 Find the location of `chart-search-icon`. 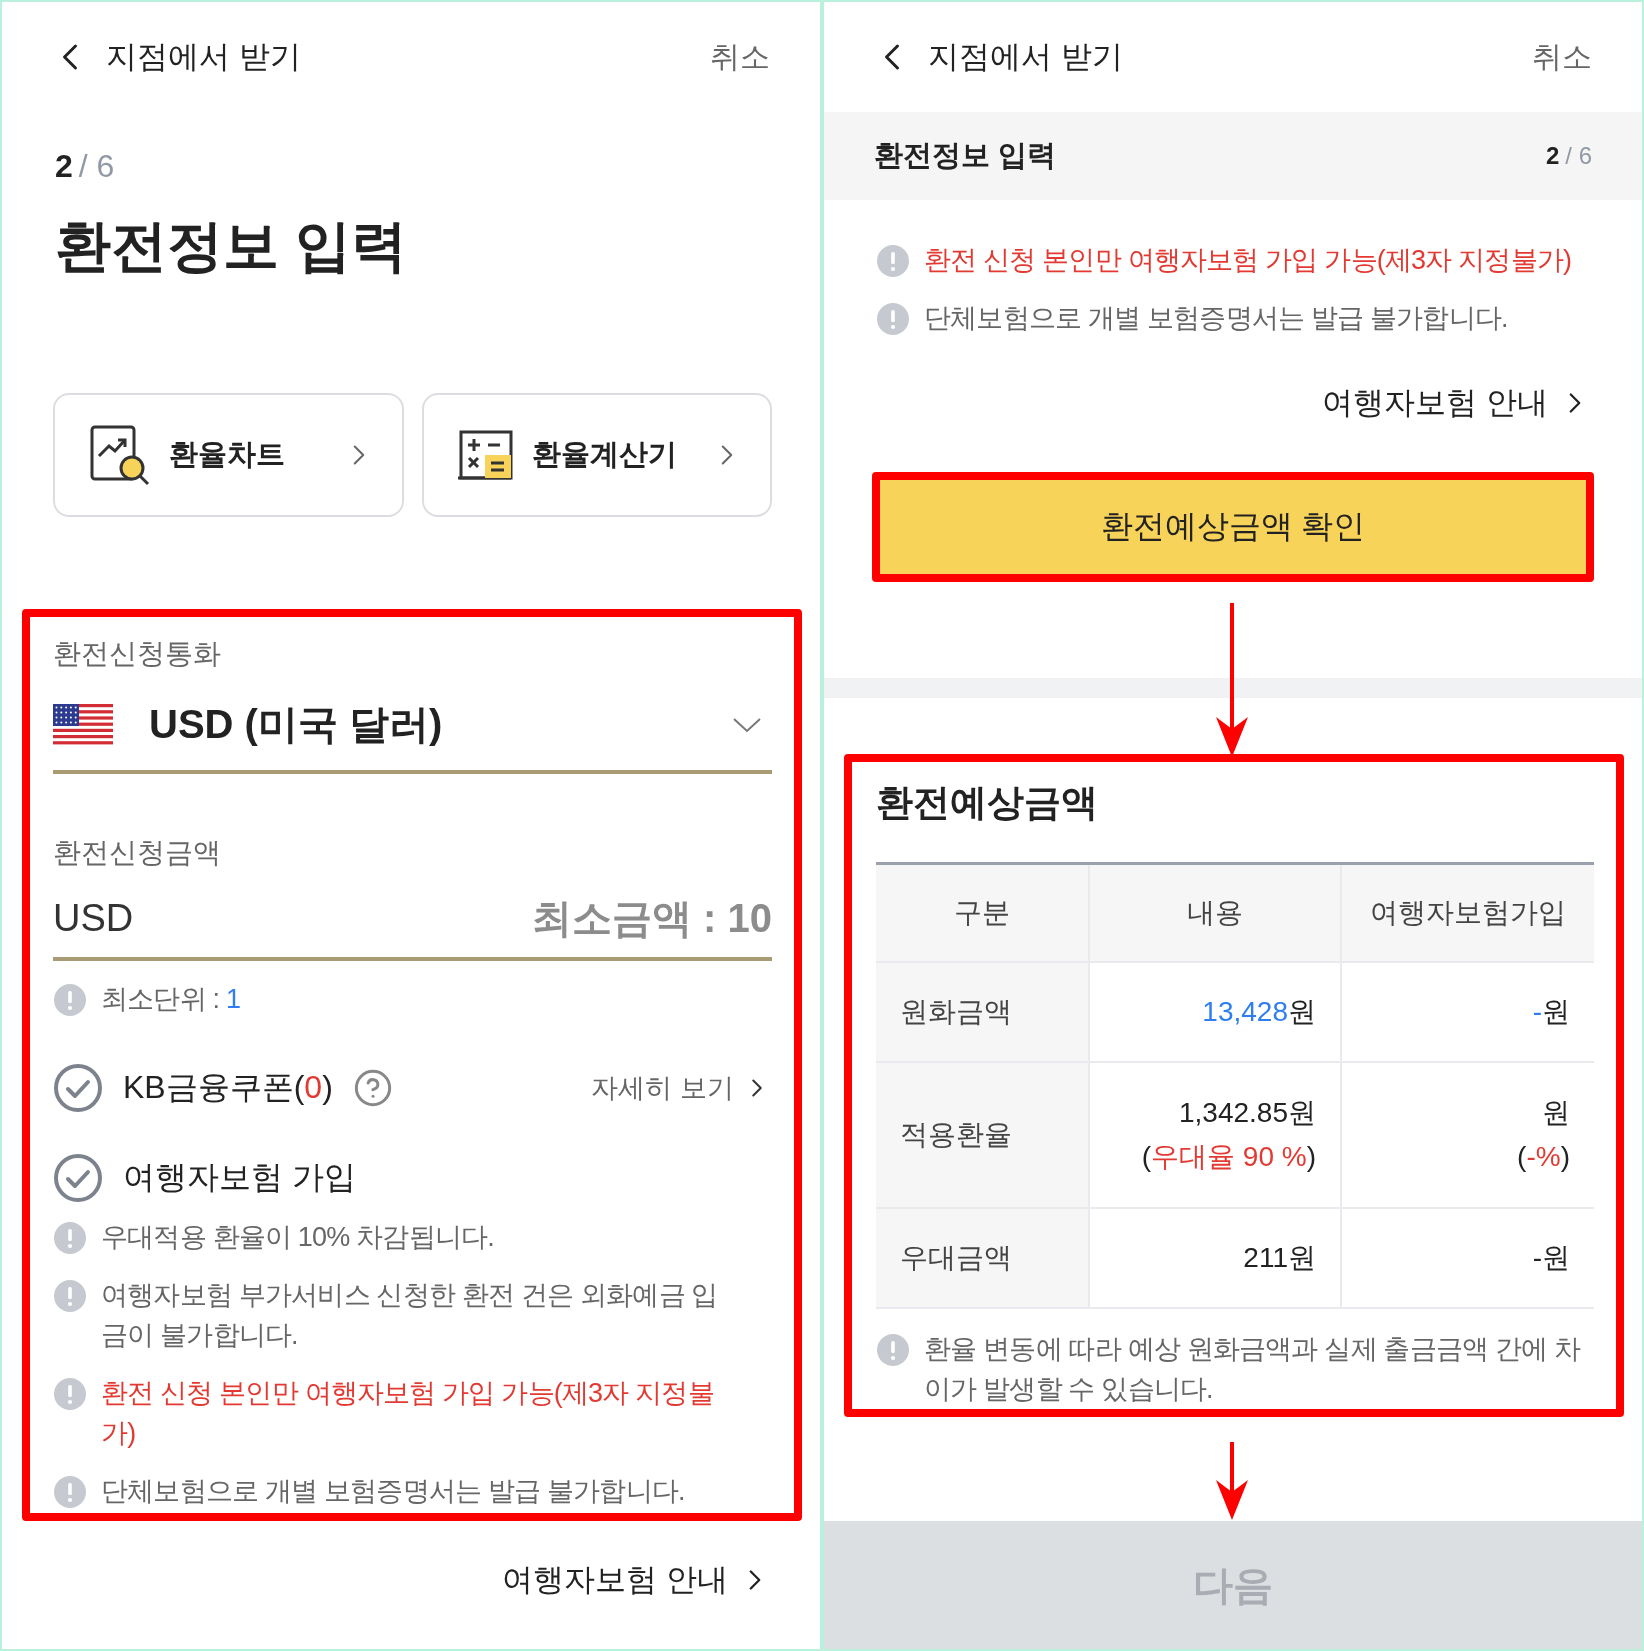

chart-search-icon is located at coordinates (120, 455).